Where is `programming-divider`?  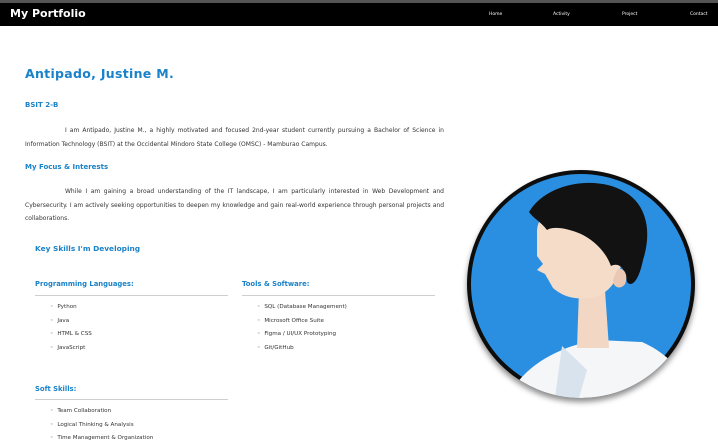
programming-divider is located at coordinates (131, 295).